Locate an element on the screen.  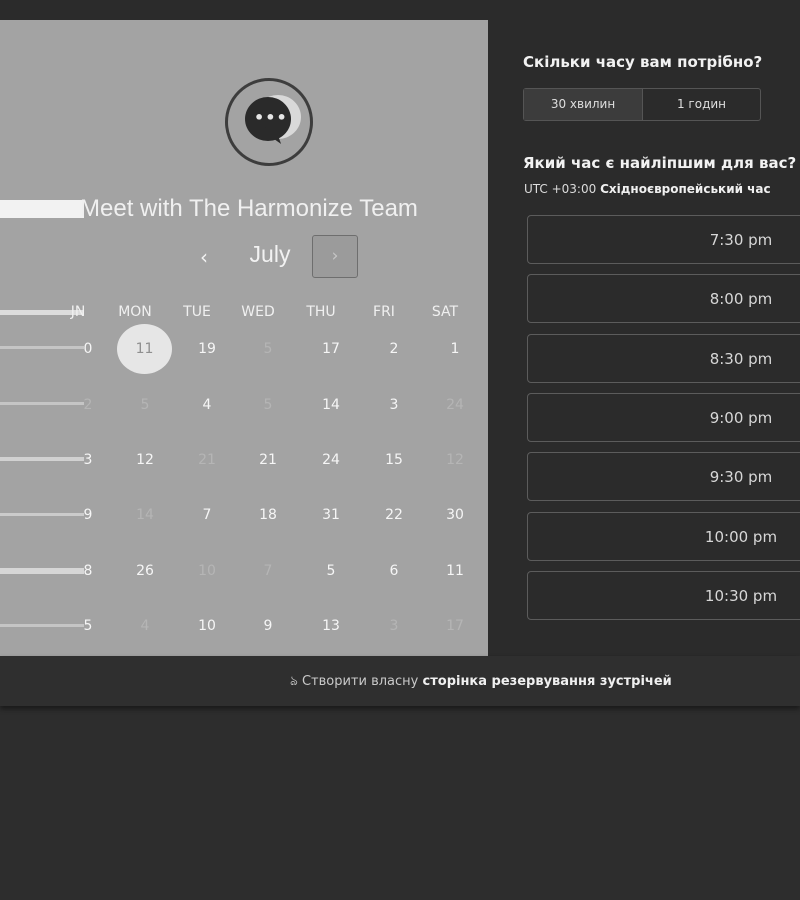
next-month-button: › is located at coordinates (335, 256).